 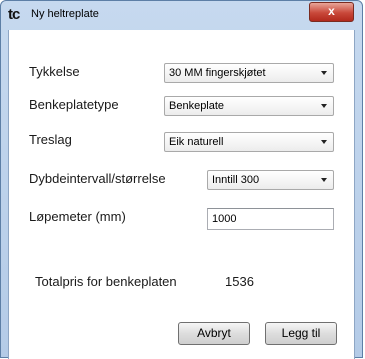 I want to click on thickness-value: 30 MM fingerskjøtet, so click(x=217, y=73).